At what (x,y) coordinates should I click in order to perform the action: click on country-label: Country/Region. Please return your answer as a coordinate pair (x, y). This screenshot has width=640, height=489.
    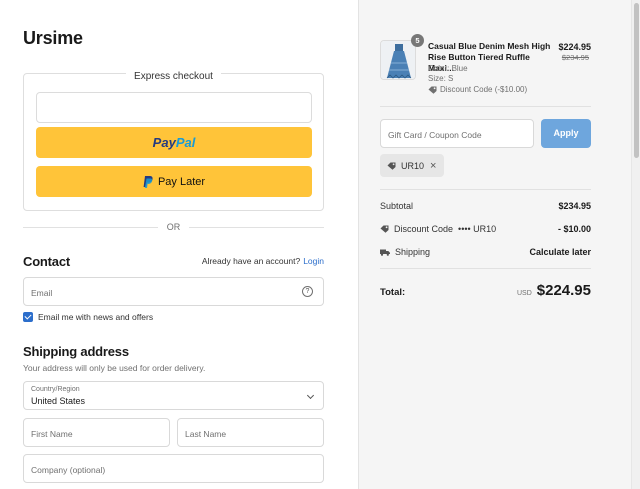
    Looking at the image, I should click on (55, 389).